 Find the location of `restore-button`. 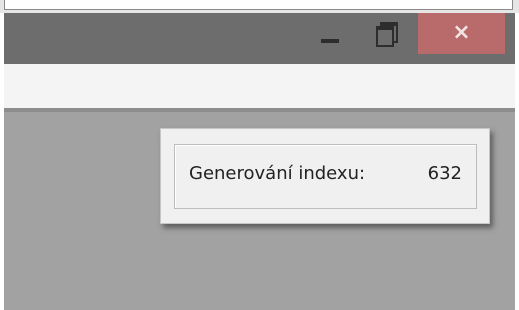

restore-button is located at coordinates (383, 33).